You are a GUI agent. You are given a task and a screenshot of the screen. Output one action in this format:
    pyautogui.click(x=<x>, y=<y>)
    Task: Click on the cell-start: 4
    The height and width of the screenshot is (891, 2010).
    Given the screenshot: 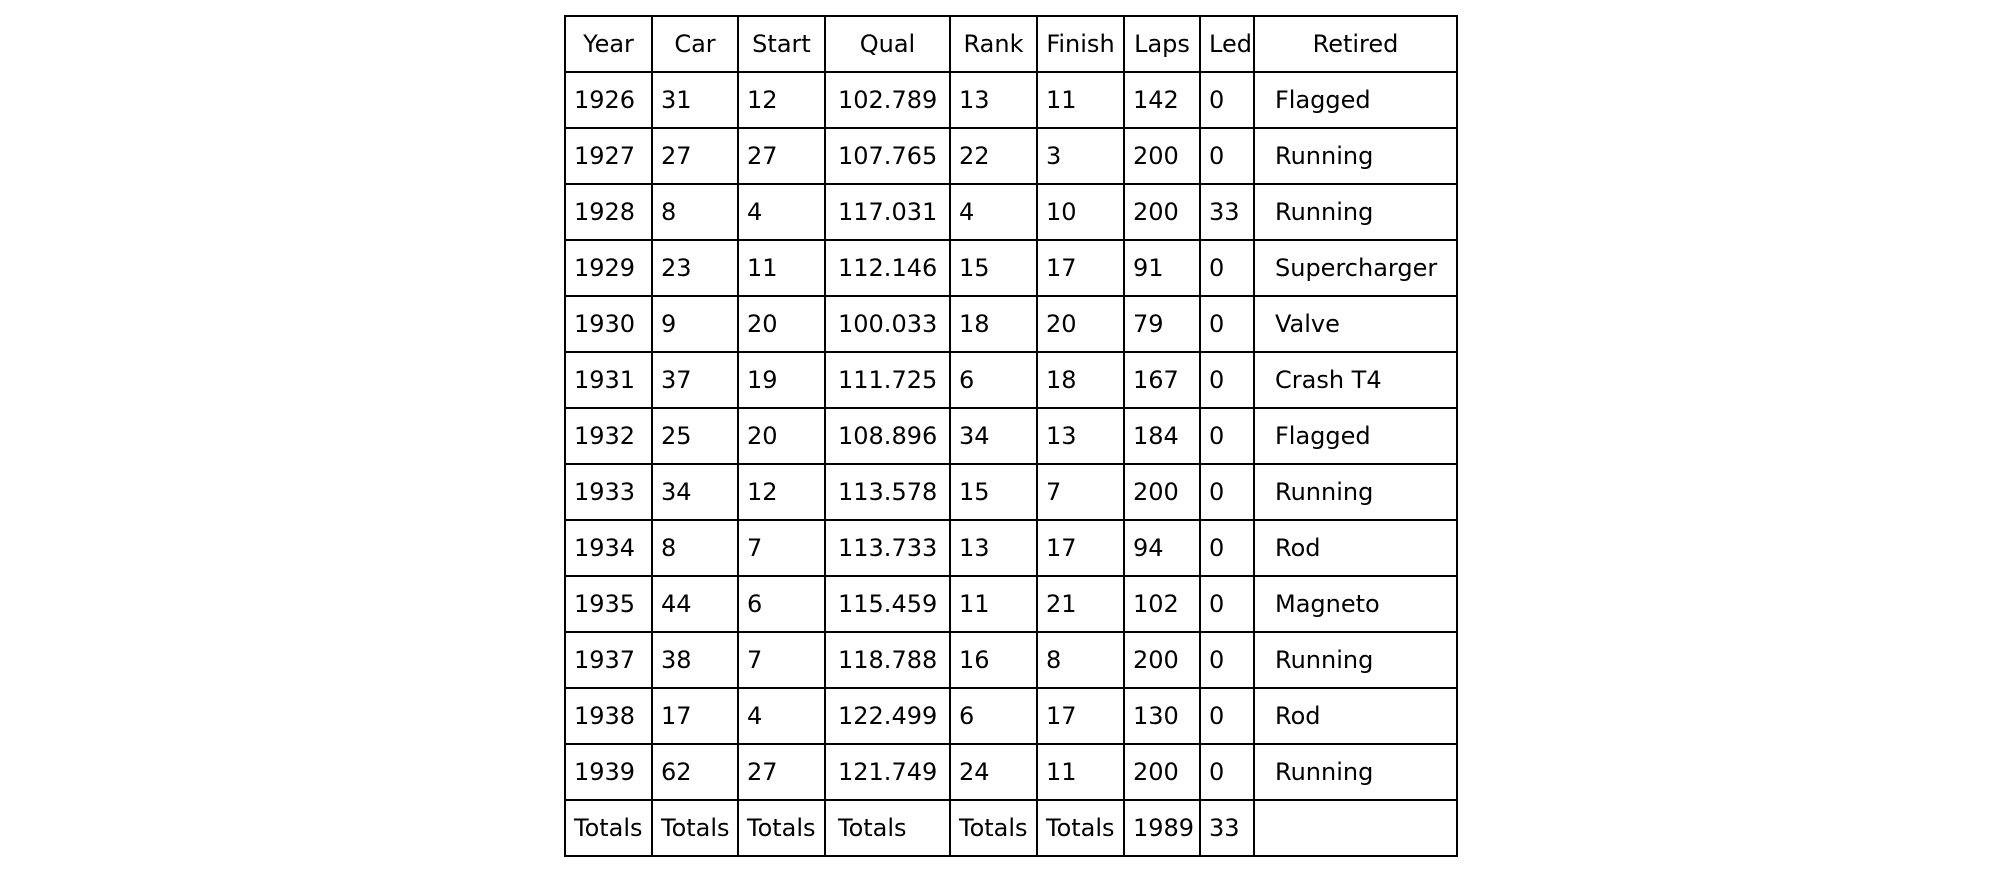 What is the action you would take?
    pyautogui.click(x=781, y=212)
    